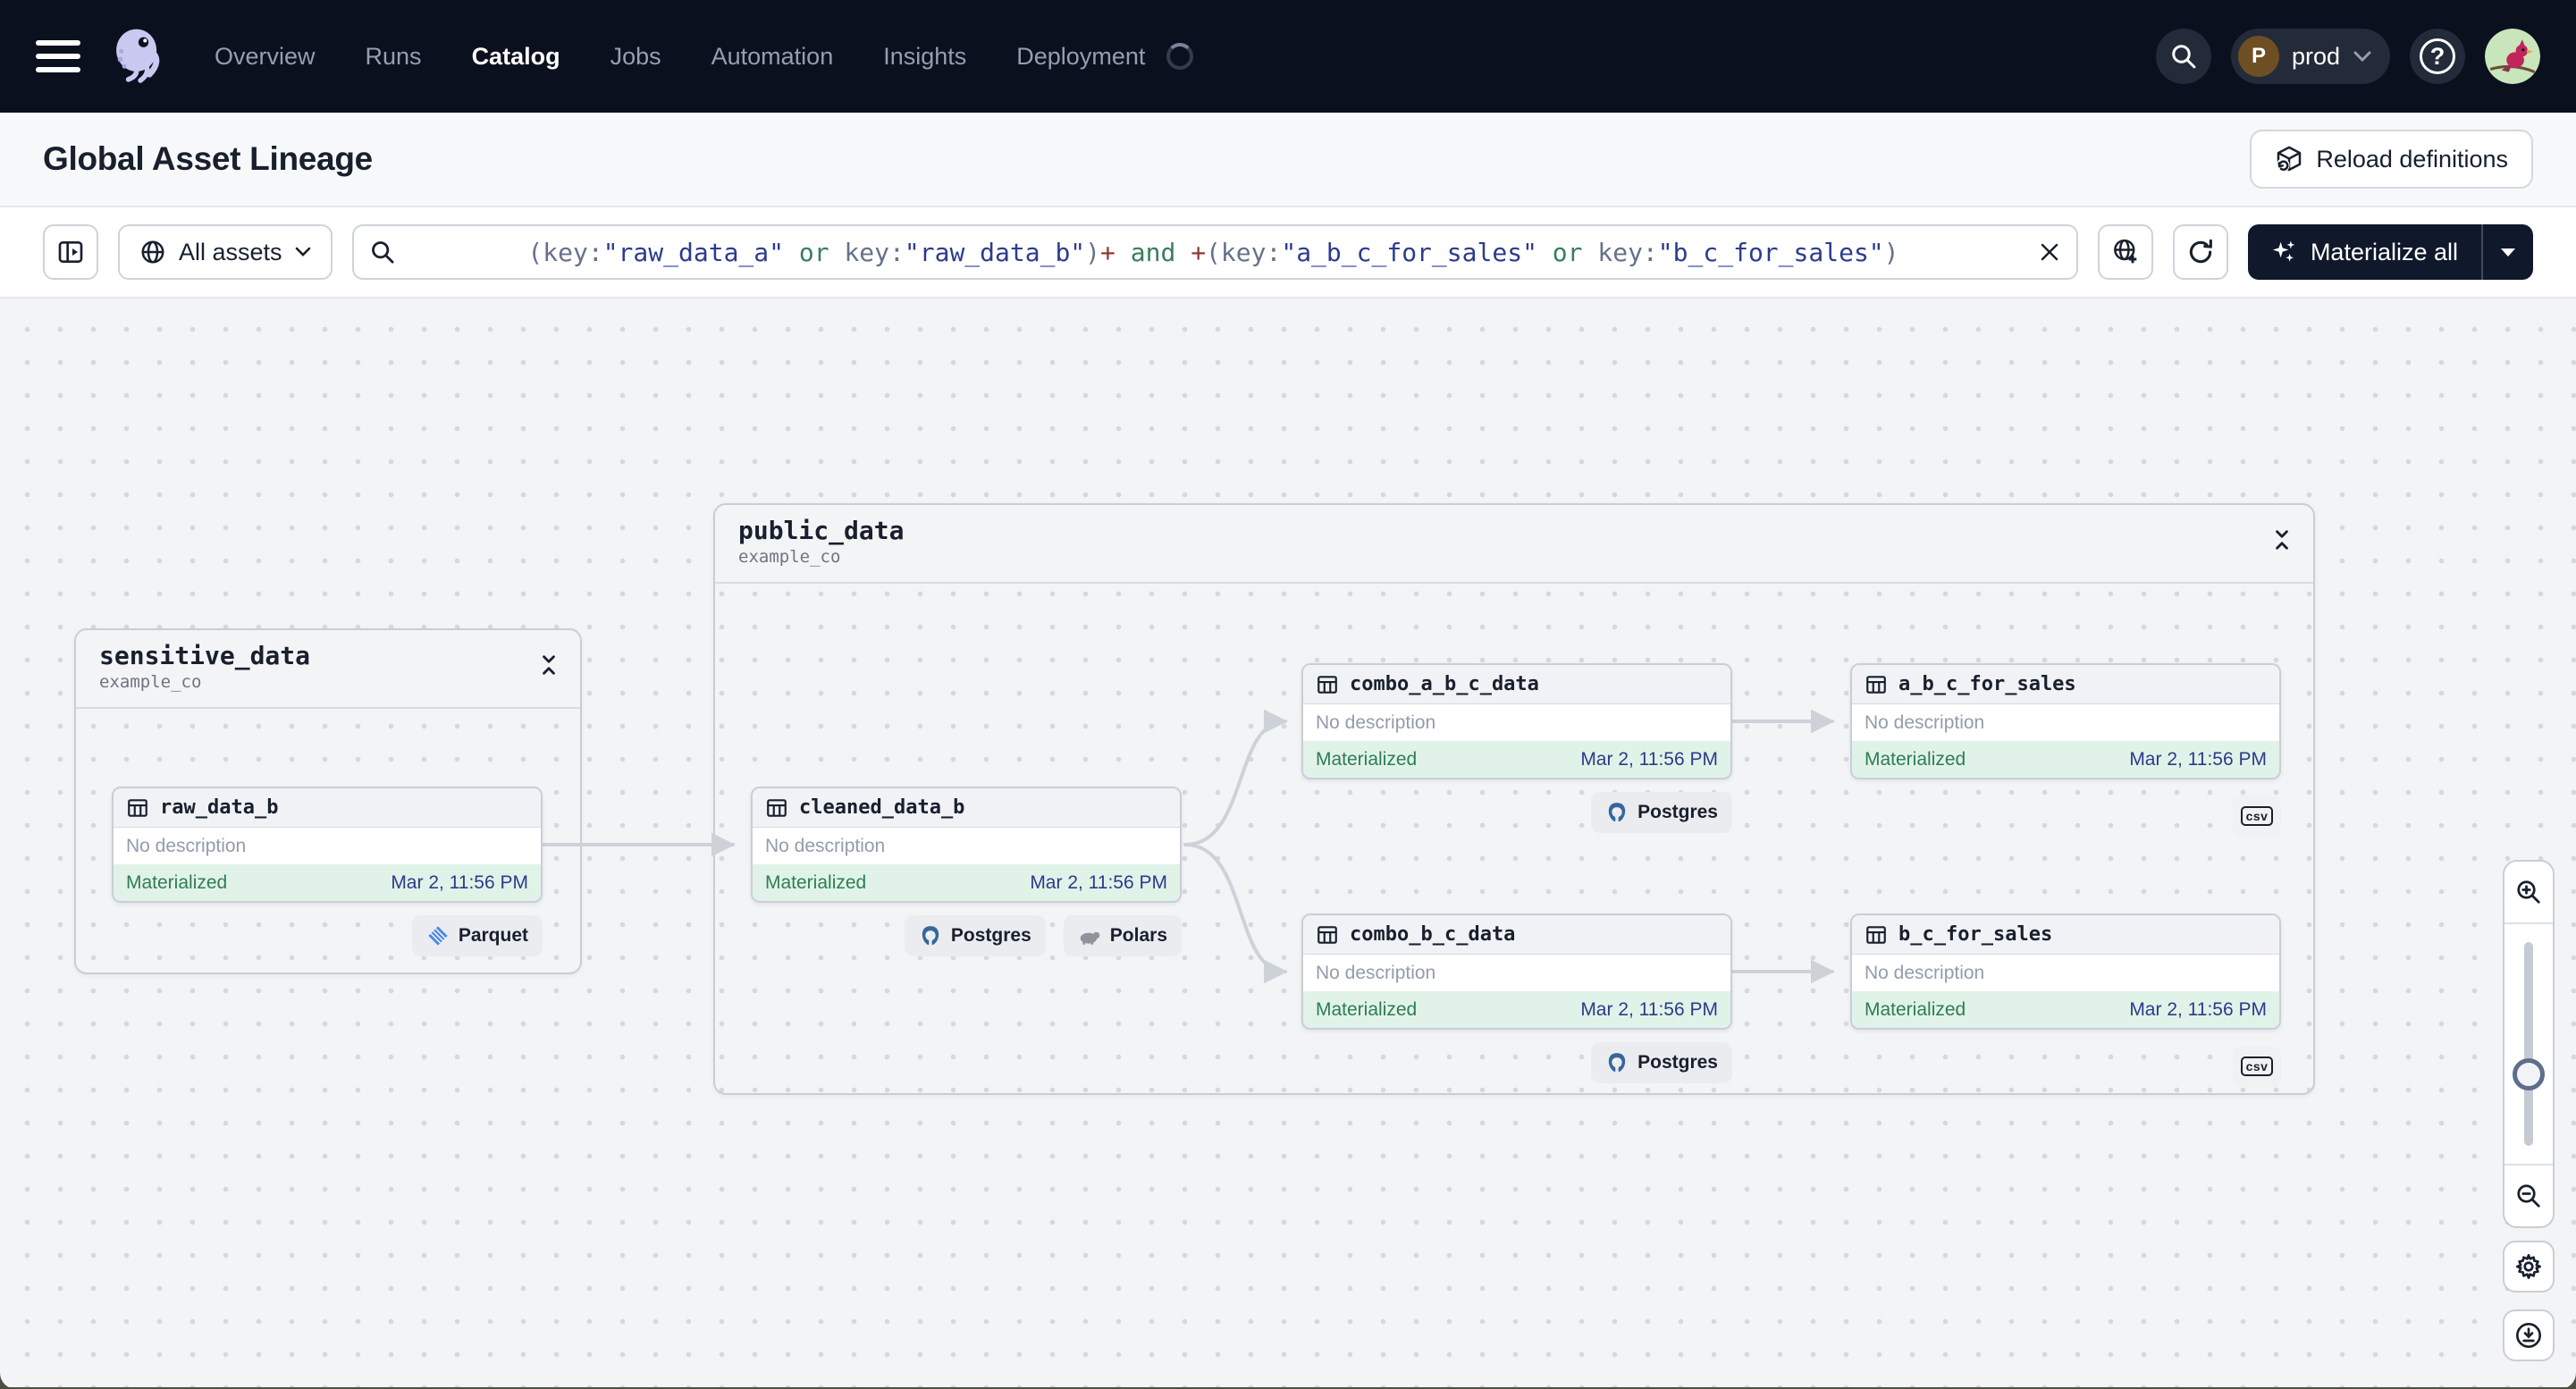 The height and width of the screenshot is (1389, 2576). I want to click on sparkles-icon, so click(2284, 251).